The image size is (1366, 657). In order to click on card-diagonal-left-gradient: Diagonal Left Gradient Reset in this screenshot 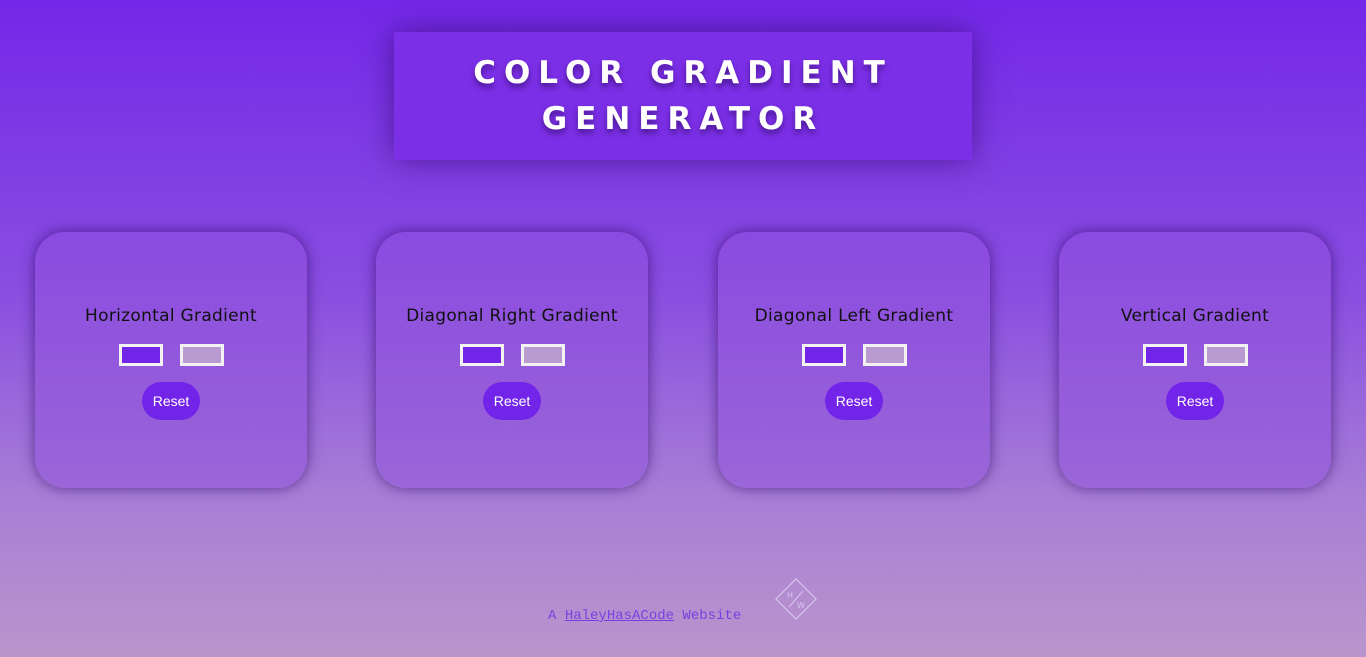, I will do `click(854, 360)`.